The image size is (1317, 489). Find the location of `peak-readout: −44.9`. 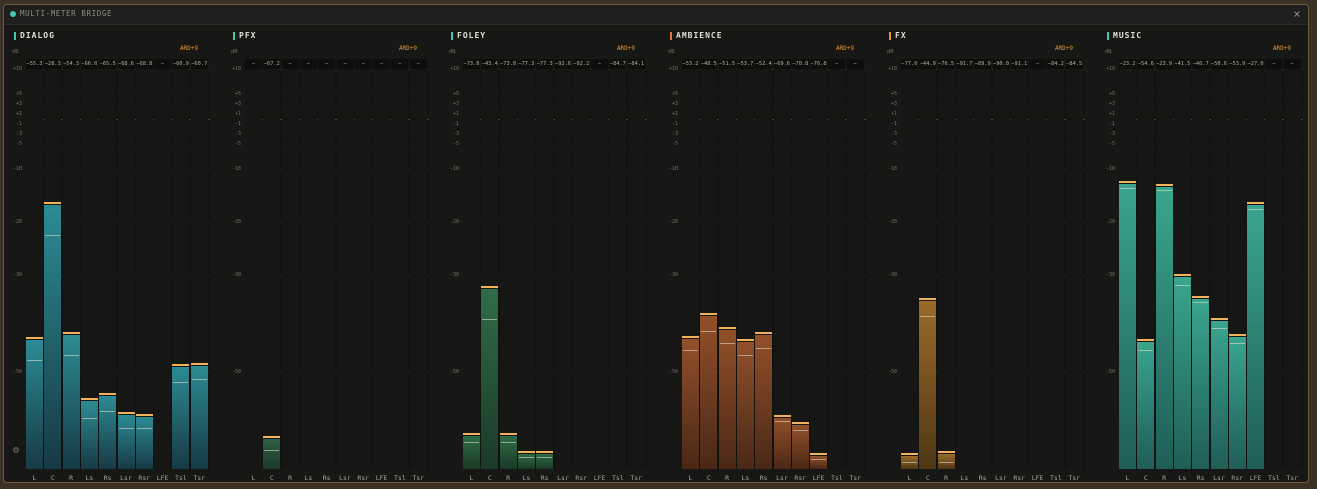

peak-readout: −44.9 is located at coordinates (928, 64).